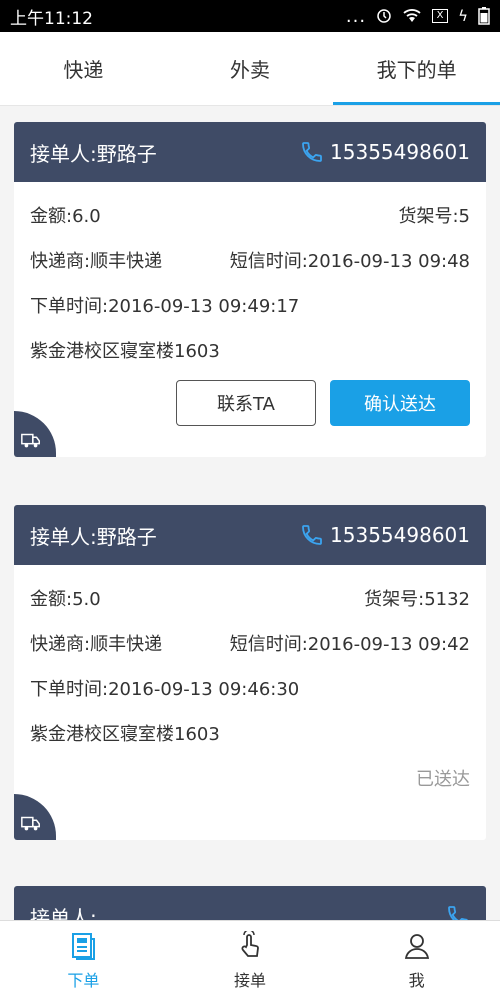 The image size is (500, 1000). I want to click on nav-label: 接单, so click(250, 980).